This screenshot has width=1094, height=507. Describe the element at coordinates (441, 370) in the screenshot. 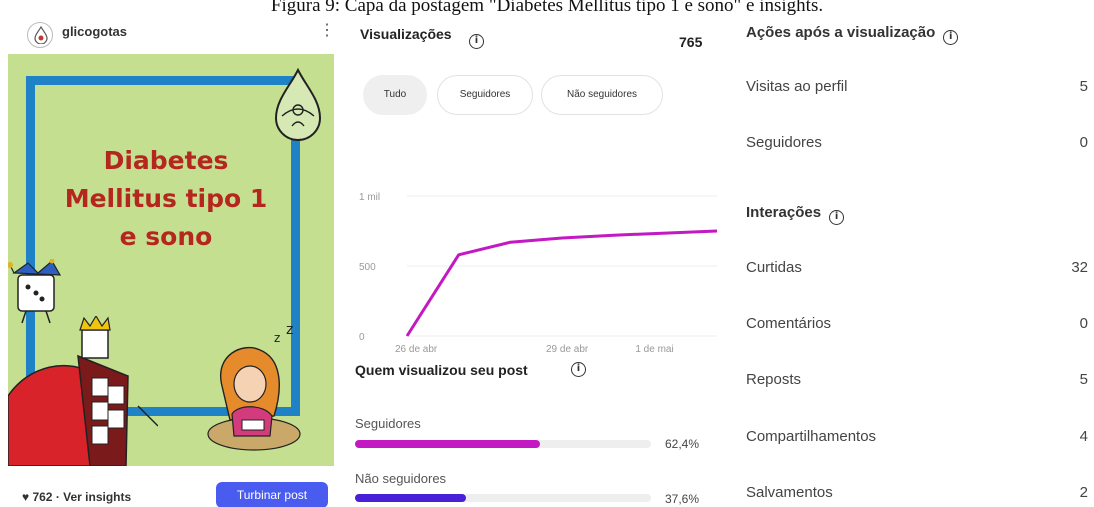

I see `who-viewed-title: Quem visualizou seu post` at that location.